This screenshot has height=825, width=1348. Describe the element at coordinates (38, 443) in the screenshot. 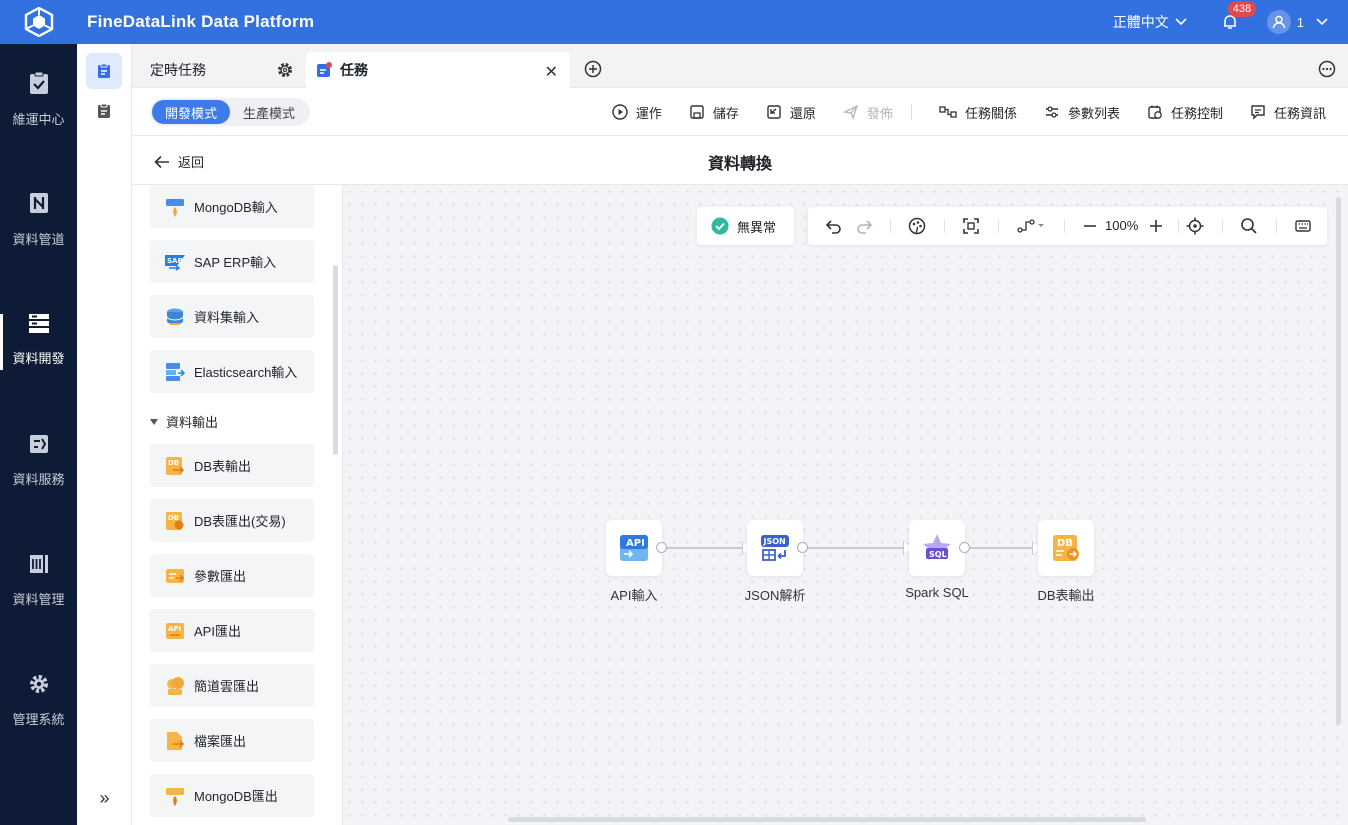

I see `data-service-icon` at that location.